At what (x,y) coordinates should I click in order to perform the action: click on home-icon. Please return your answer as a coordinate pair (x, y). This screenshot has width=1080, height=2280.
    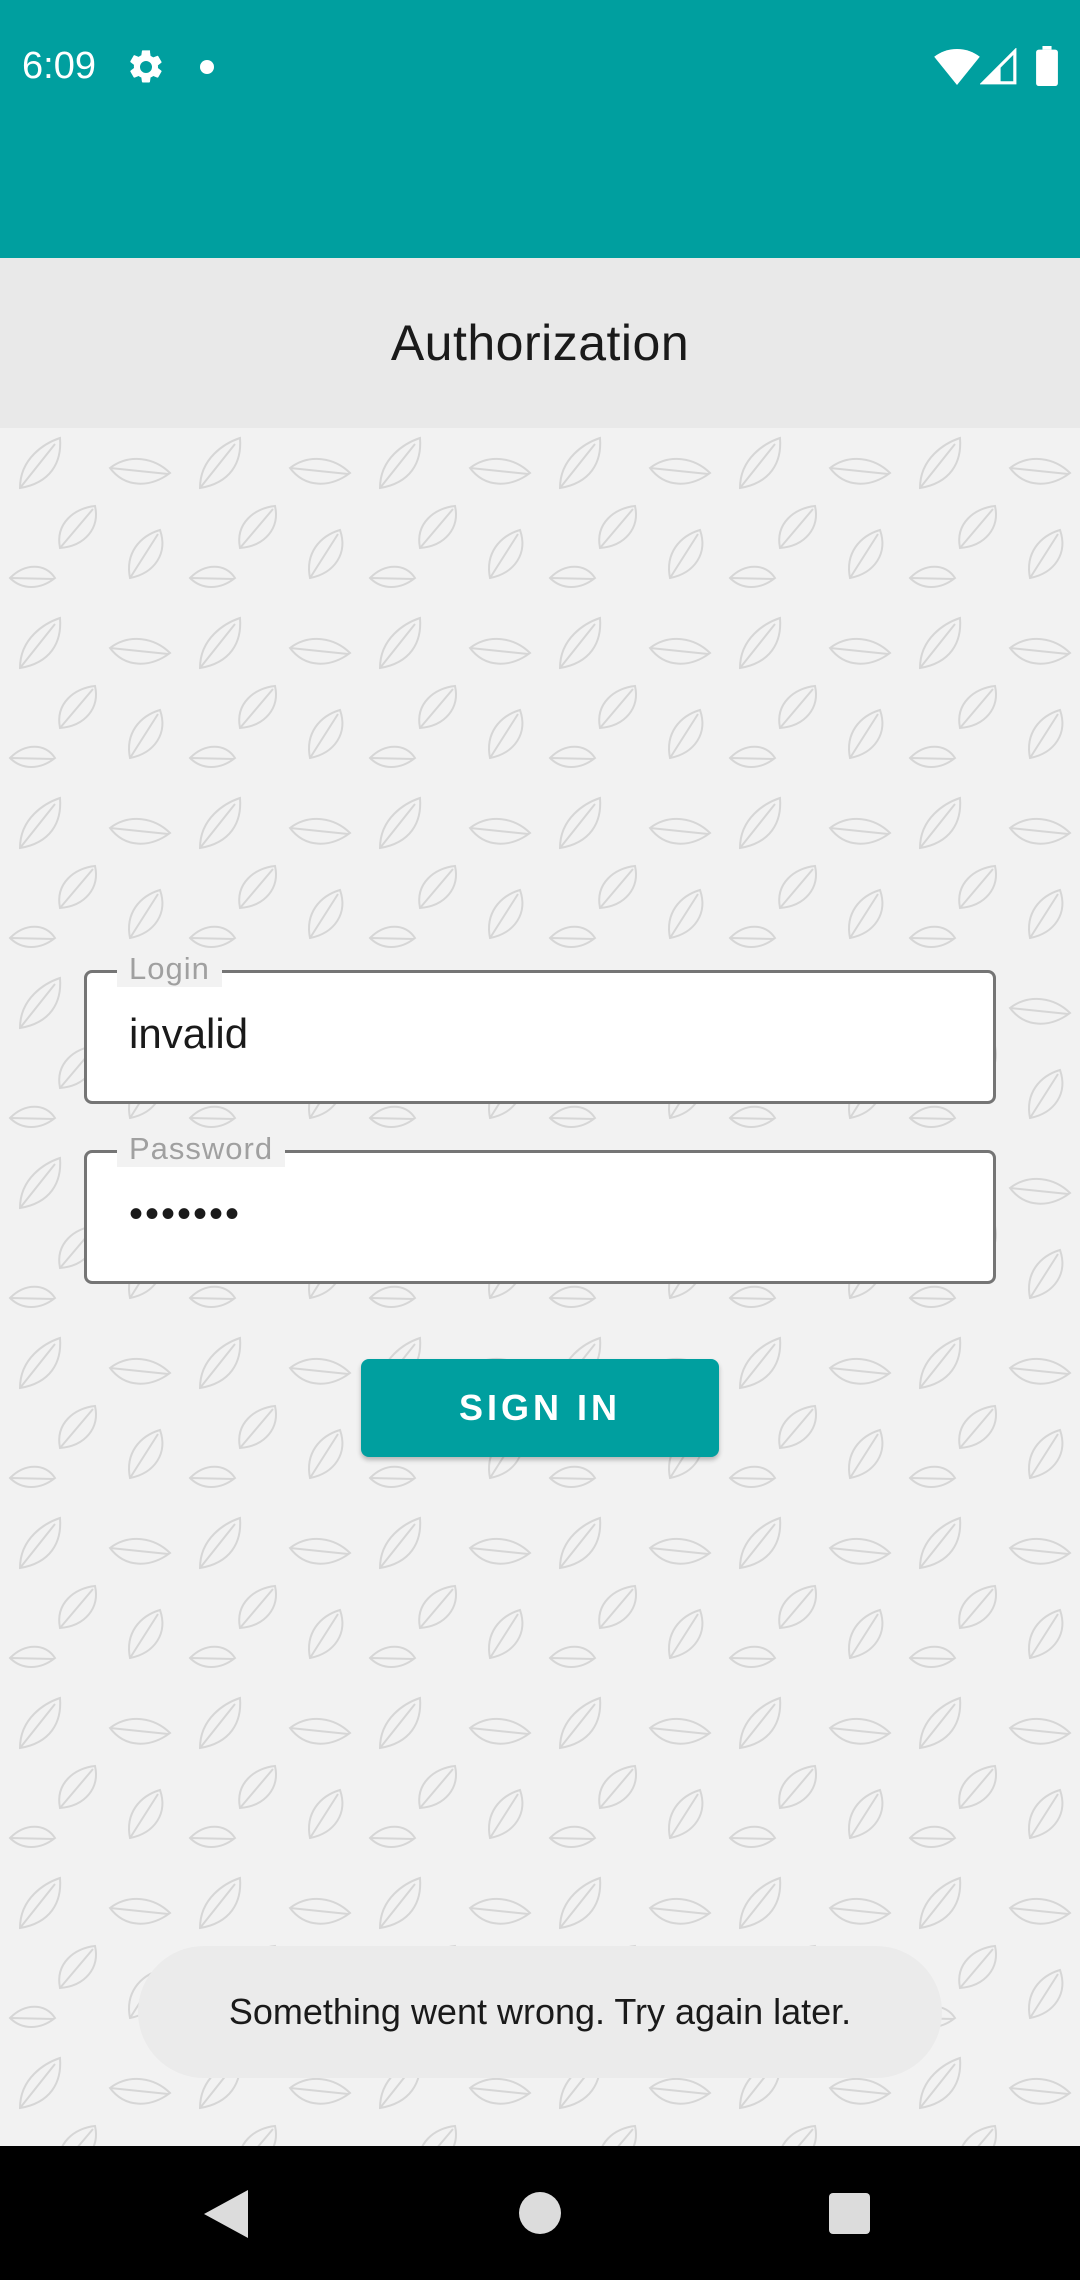
    Looking at the image, I should click on (540, 2213).